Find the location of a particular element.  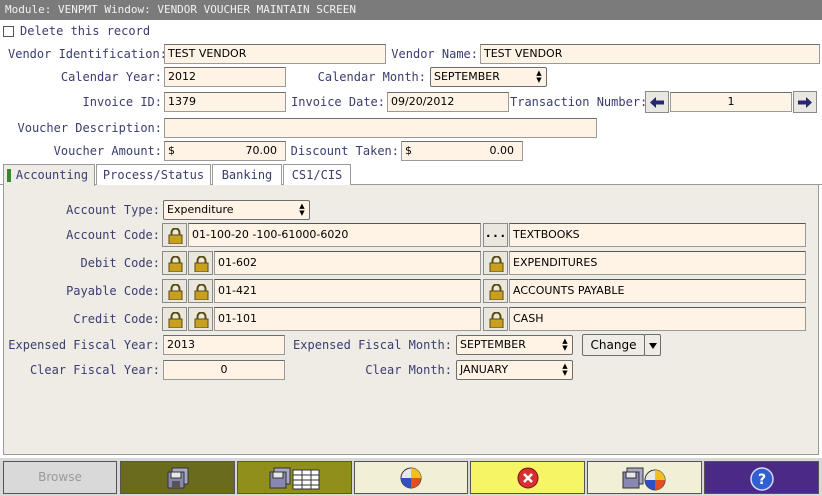

discount-taken-field: $ 0.00 is located at coordinates (462, 151).